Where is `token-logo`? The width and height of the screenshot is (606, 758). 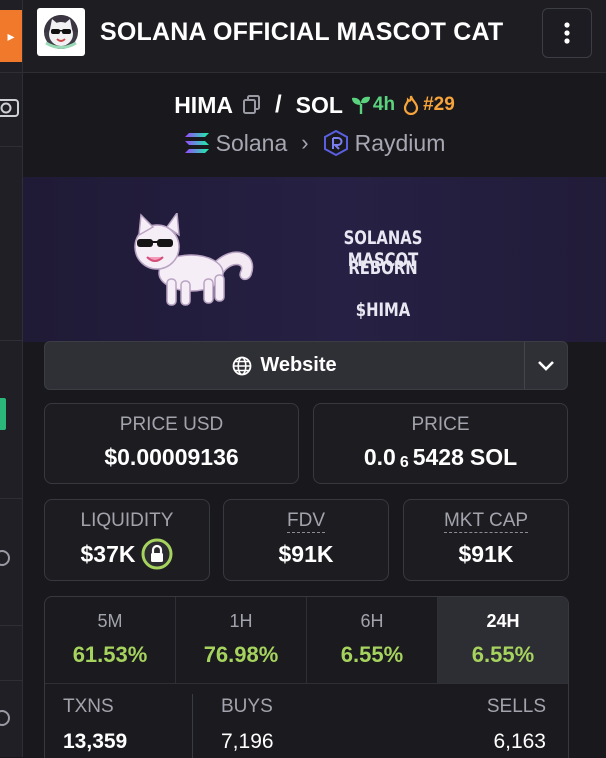 token-logo is located at coordinates (61, 32).